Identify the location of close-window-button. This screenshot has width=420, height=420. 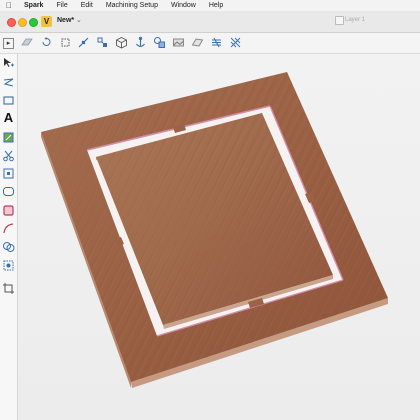
(11, 22).